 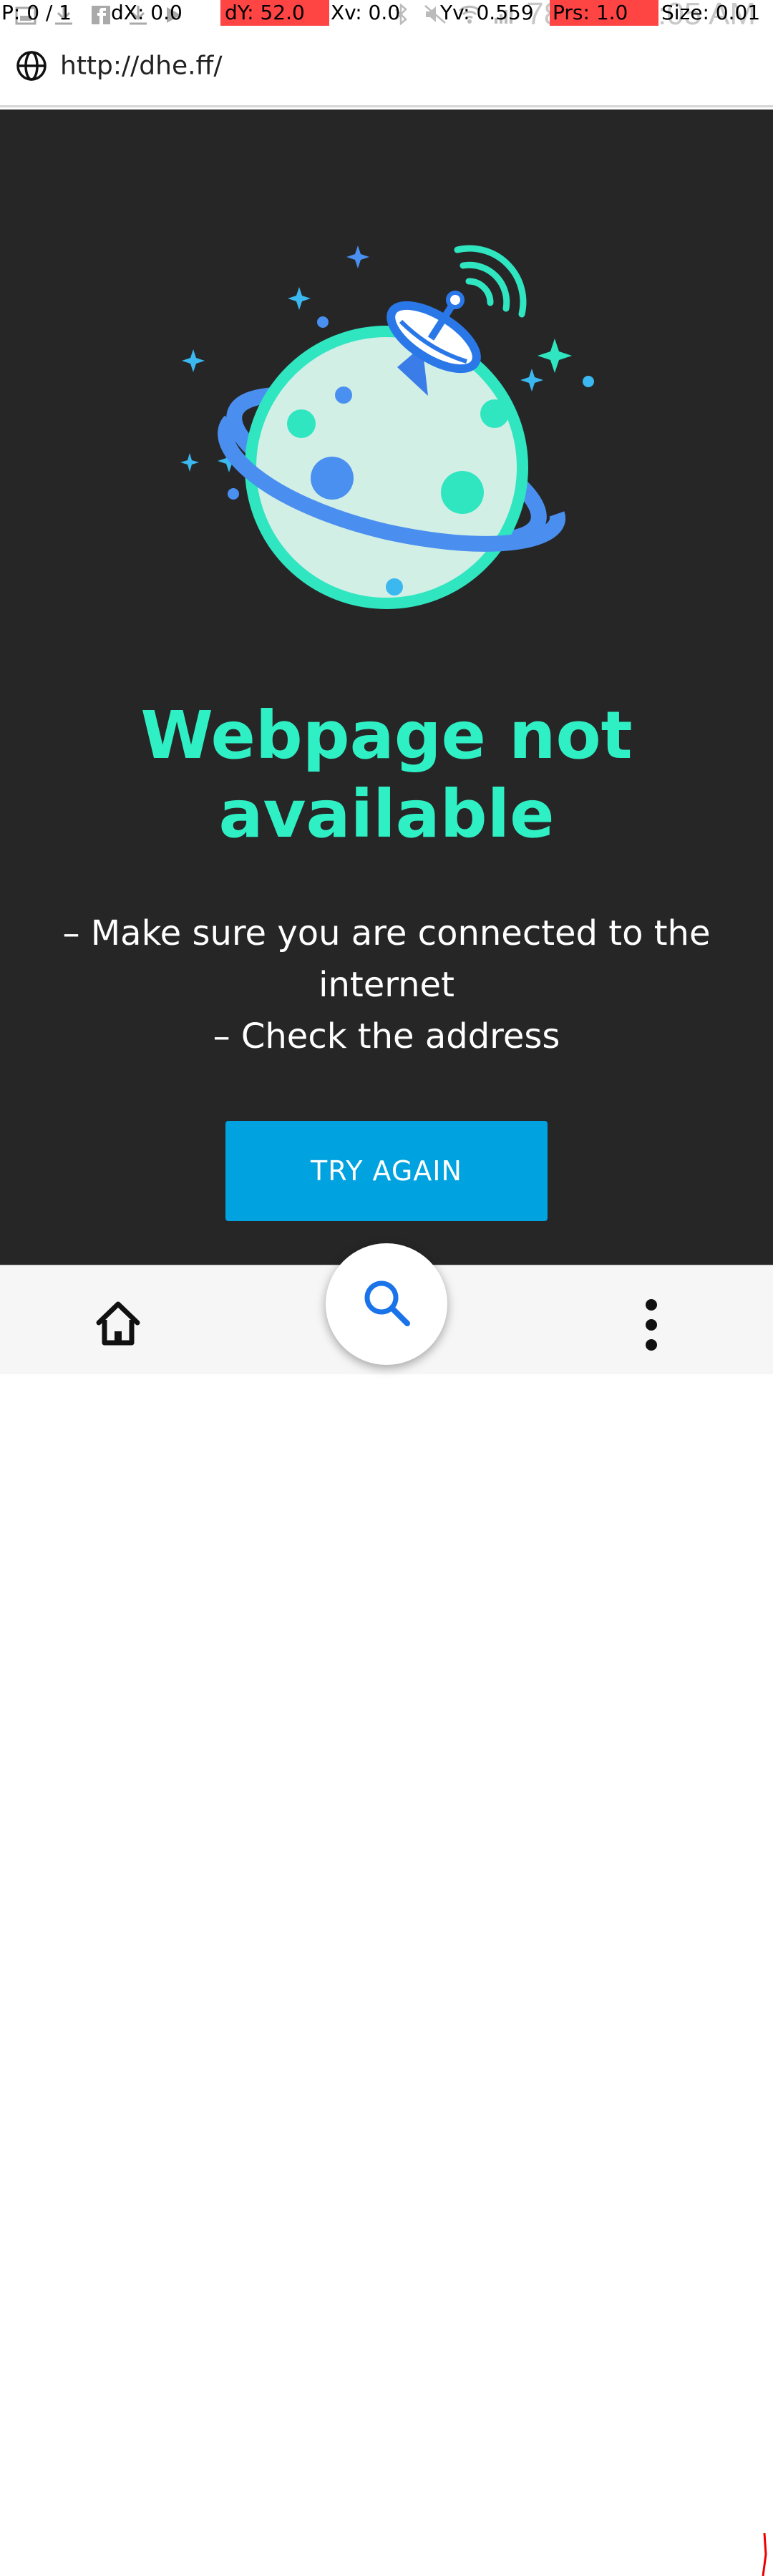 What do you see at coordinates (604, 13) in the screenshot?
I see `debug-prs: Prs: 1.0` at bounding box center [604, 13].